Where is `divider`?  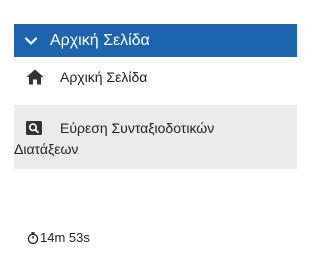 divider is located at coordinates (155, 101).